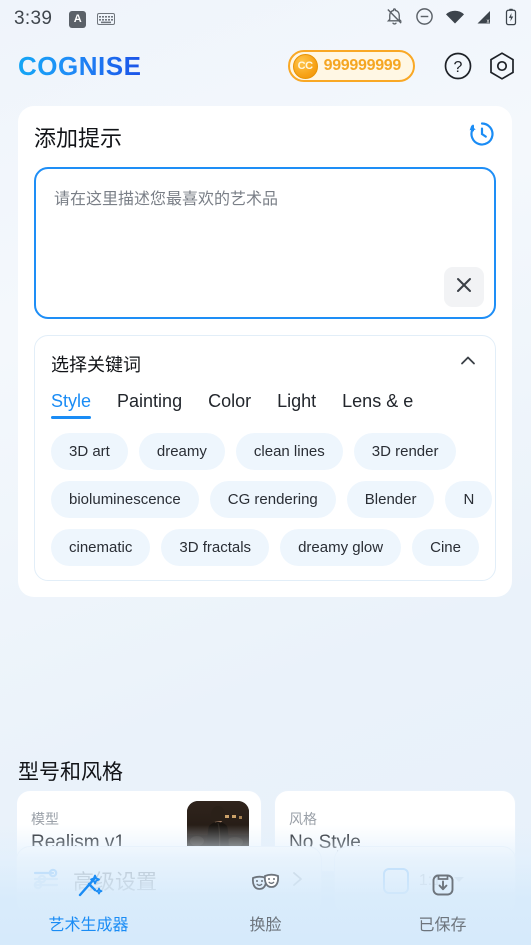 This screenshot has width=531, height=945. Describe the element at coordinates (33, 18) in the screenshot. I see `status-bar-time: 3:39` at that location.